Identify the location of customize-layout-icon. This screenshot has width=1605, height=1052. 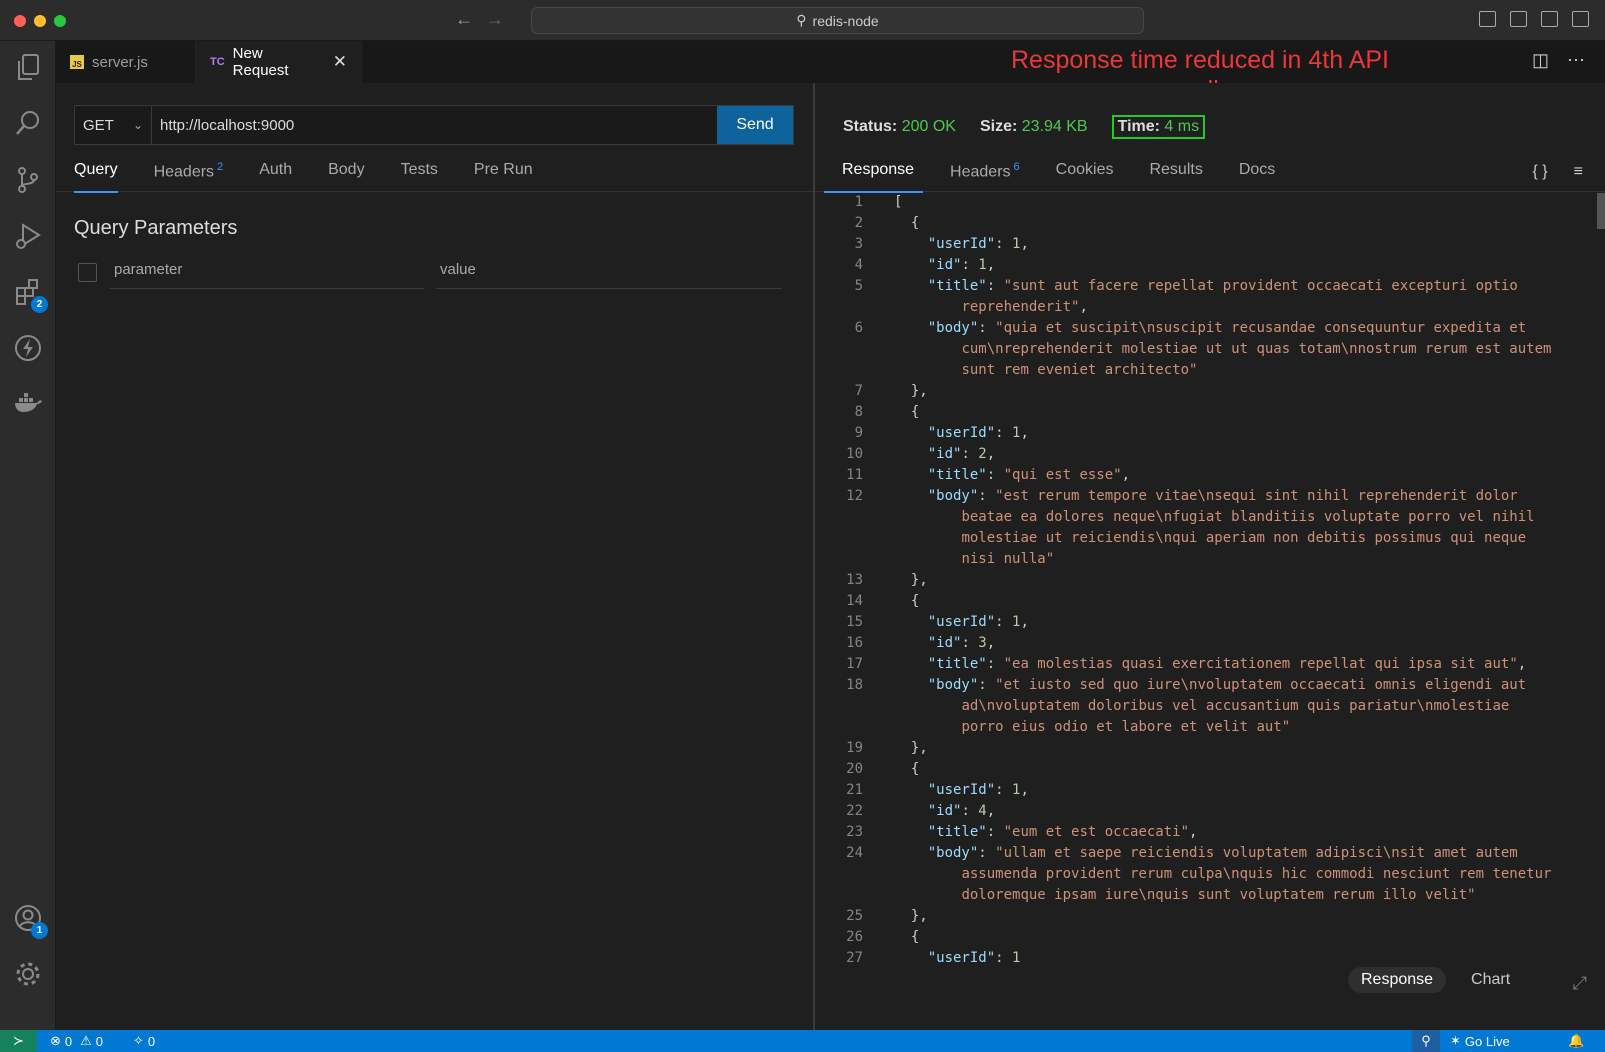
(1580, 19).